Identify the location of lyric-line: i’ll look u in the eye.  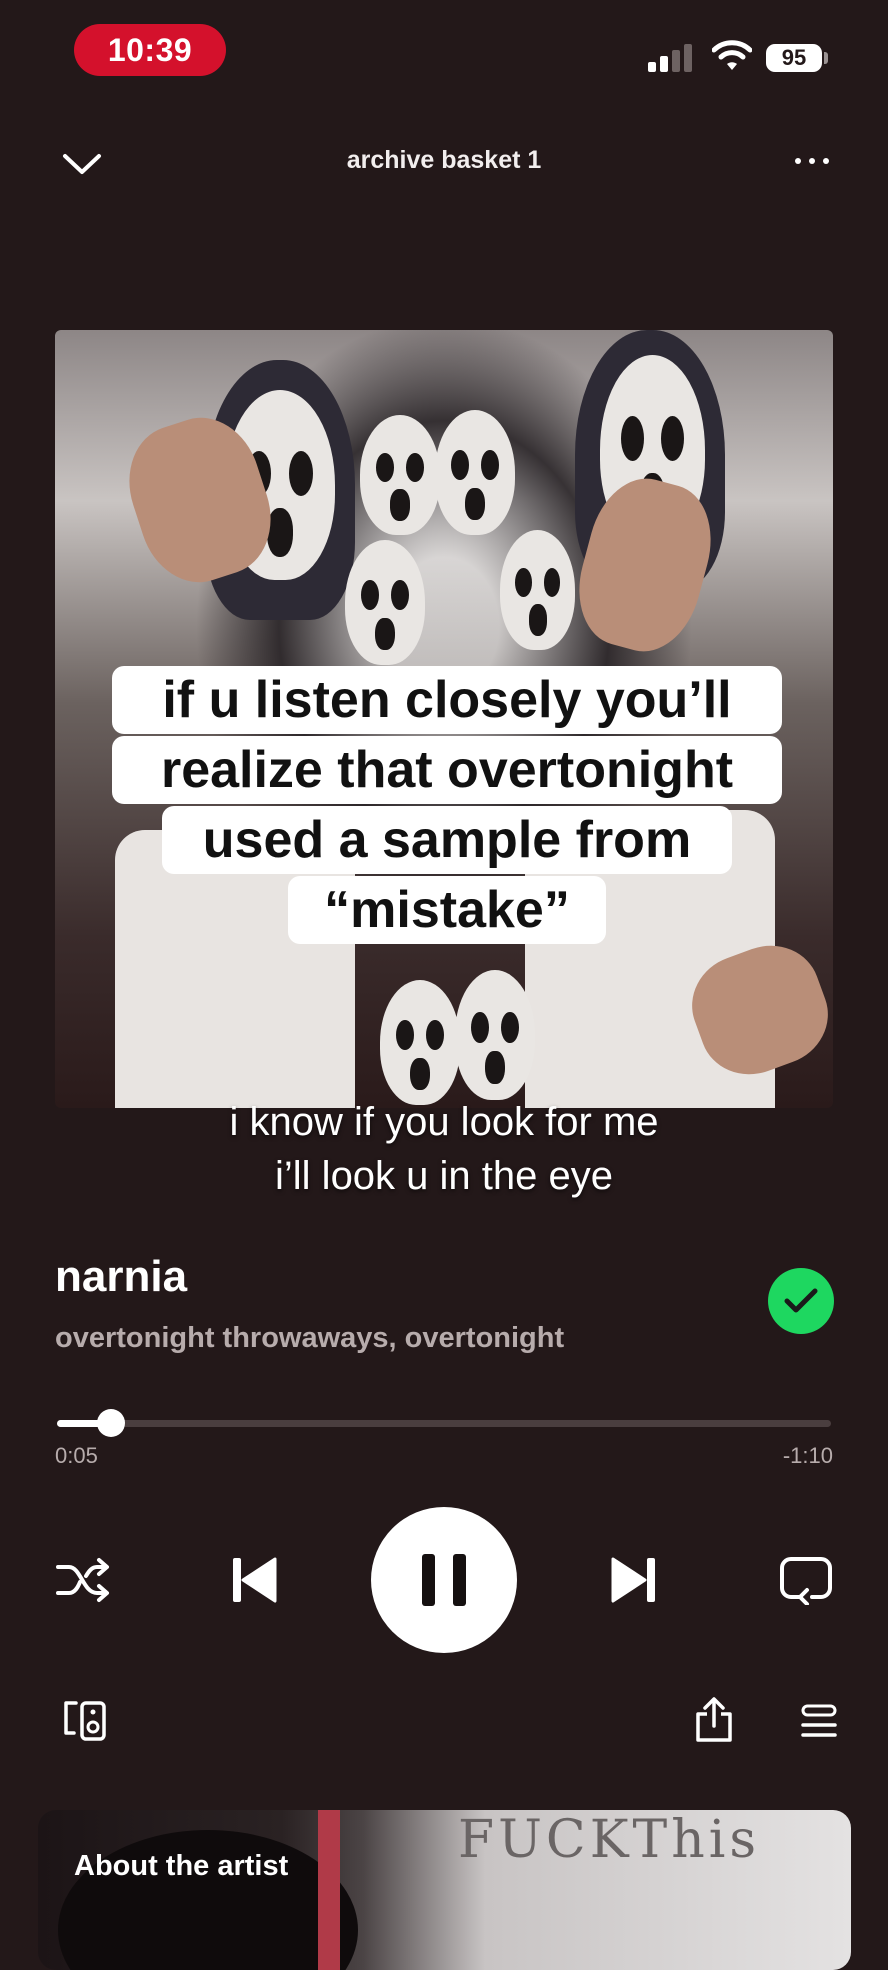
(444, 1176).